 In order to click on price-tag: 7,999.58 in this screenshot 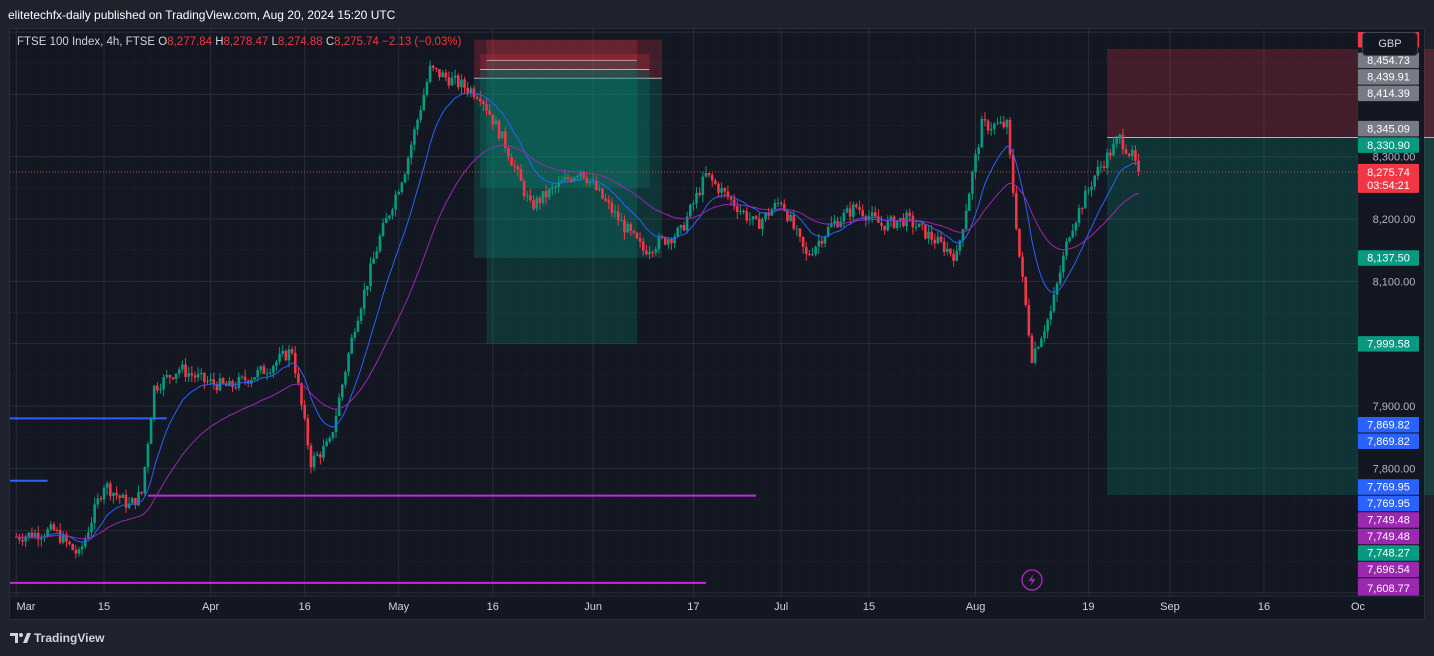, I will do `click(1388, 344)`.